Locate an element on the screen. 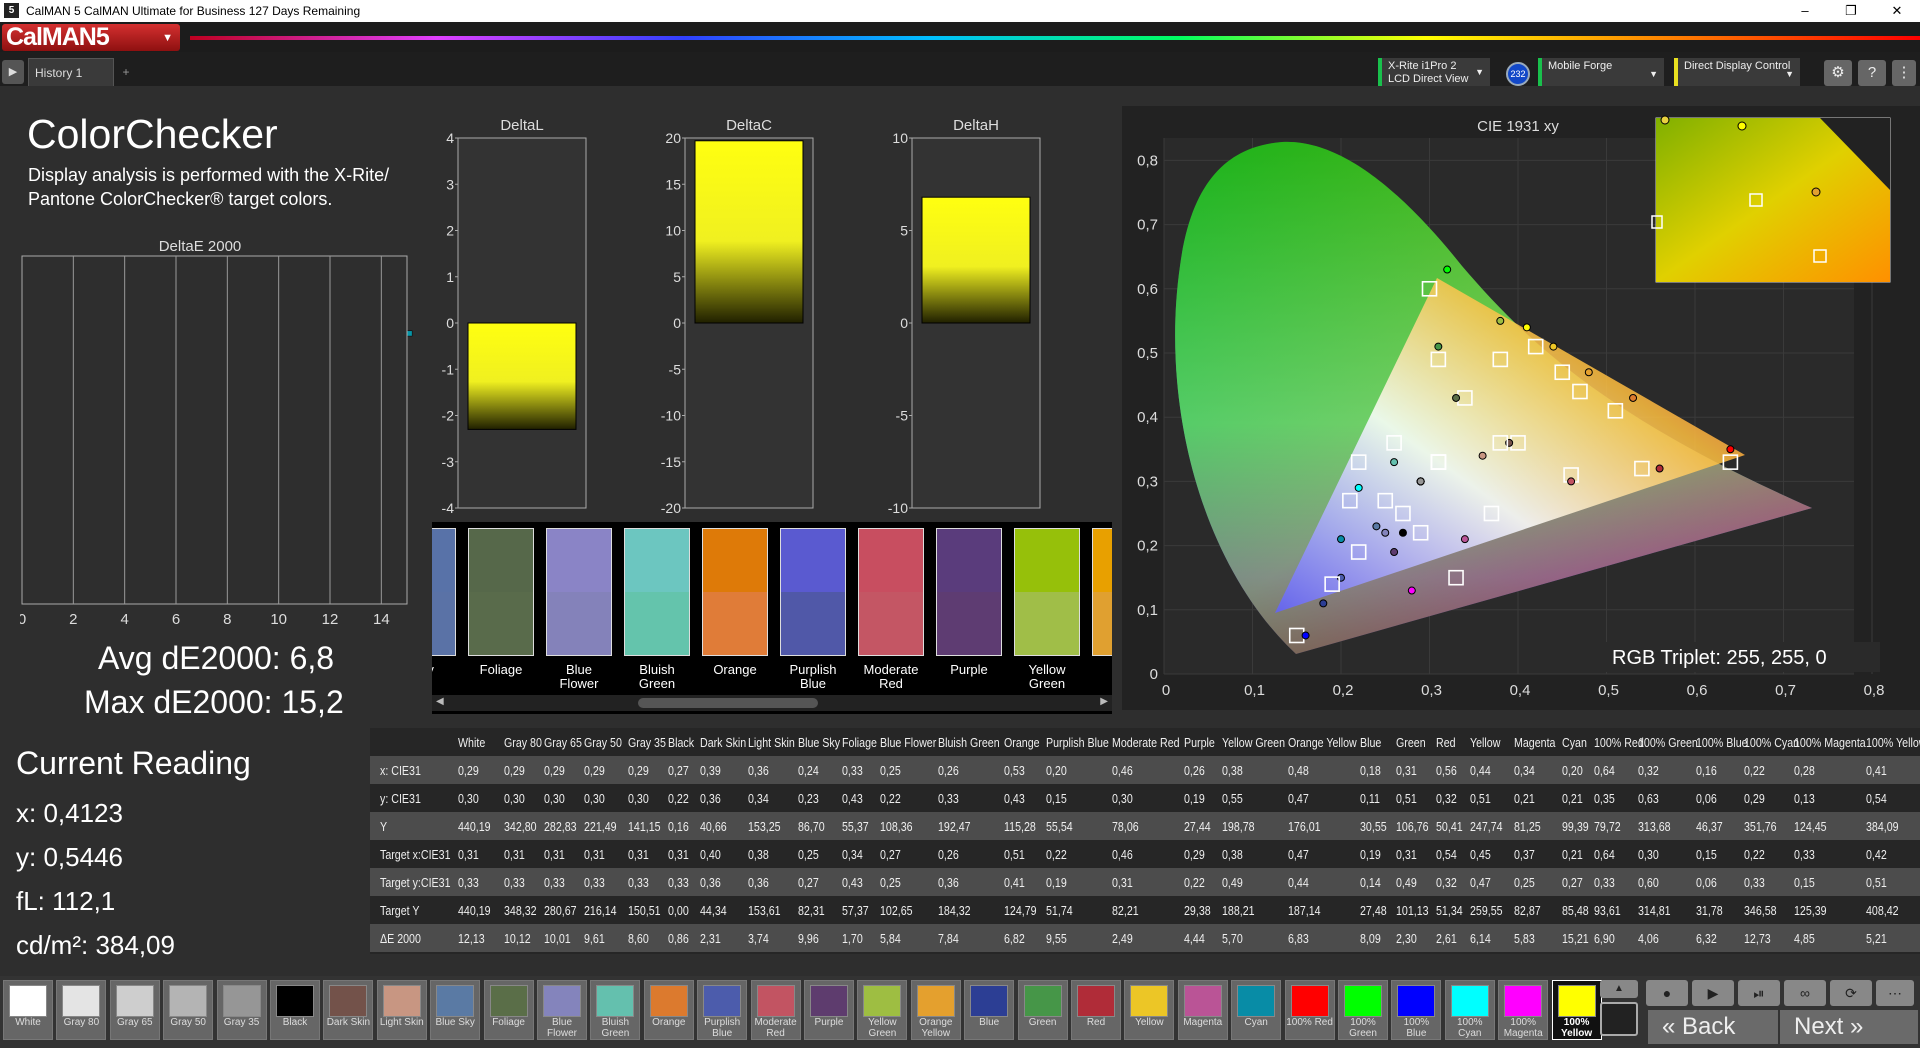 The width and height of the screenshot is (1920, 1048). table-cell: 0,43 is located at coordinates (852, 882).